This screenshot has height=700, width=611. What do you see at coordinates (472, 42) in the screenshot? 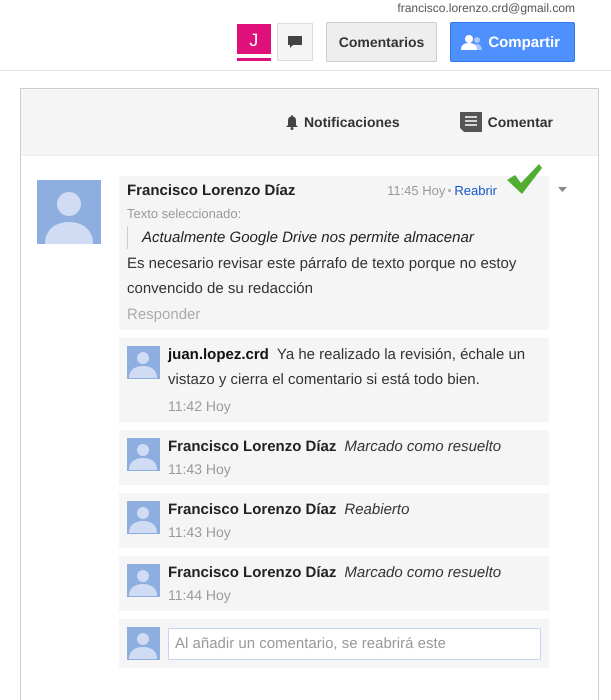
I see `people-icon` at bounding box center [472, 42].